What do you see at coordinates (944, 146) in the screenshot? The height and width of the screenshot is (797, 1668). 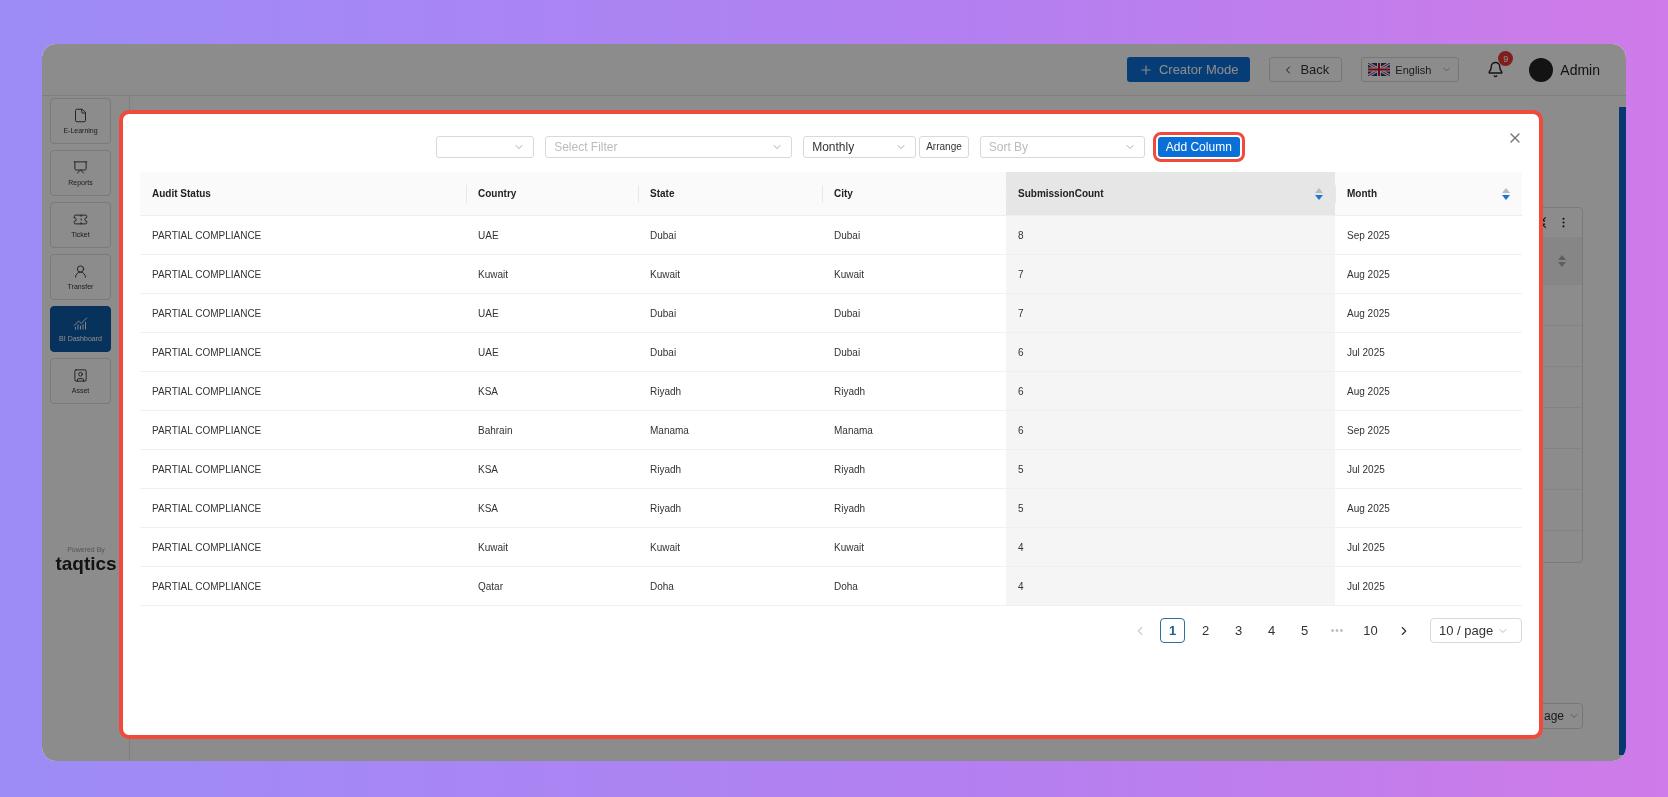 I see `arrange-button: Arrange` at bounding box center [944, 146].